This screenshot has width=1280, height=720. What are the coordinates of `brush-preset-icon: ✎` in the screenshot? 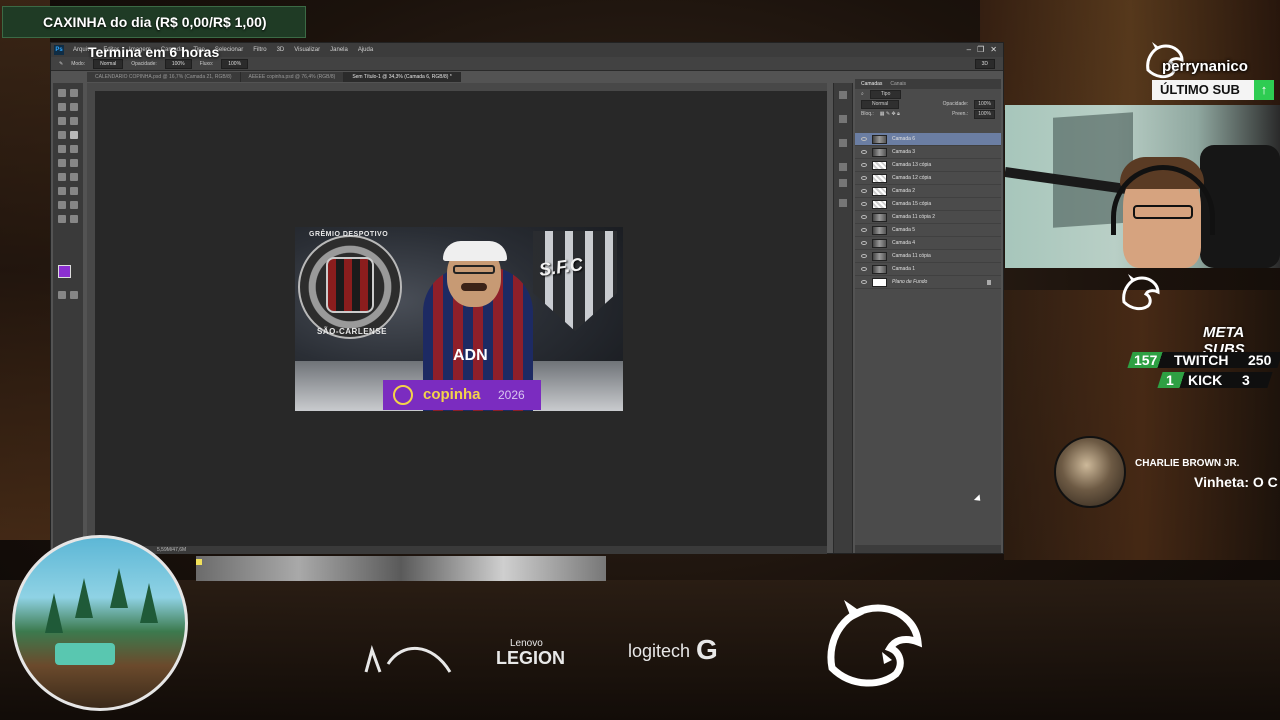 It's located at (61, 64).